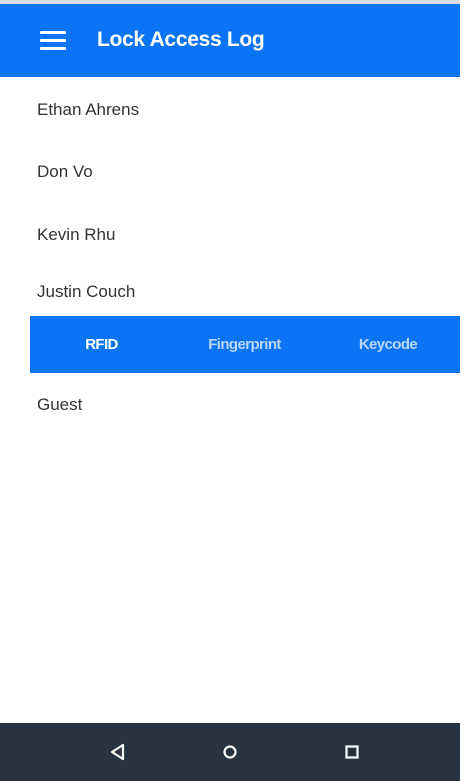  I want to click on tab-keycode: Keycode, so click(388, 344).